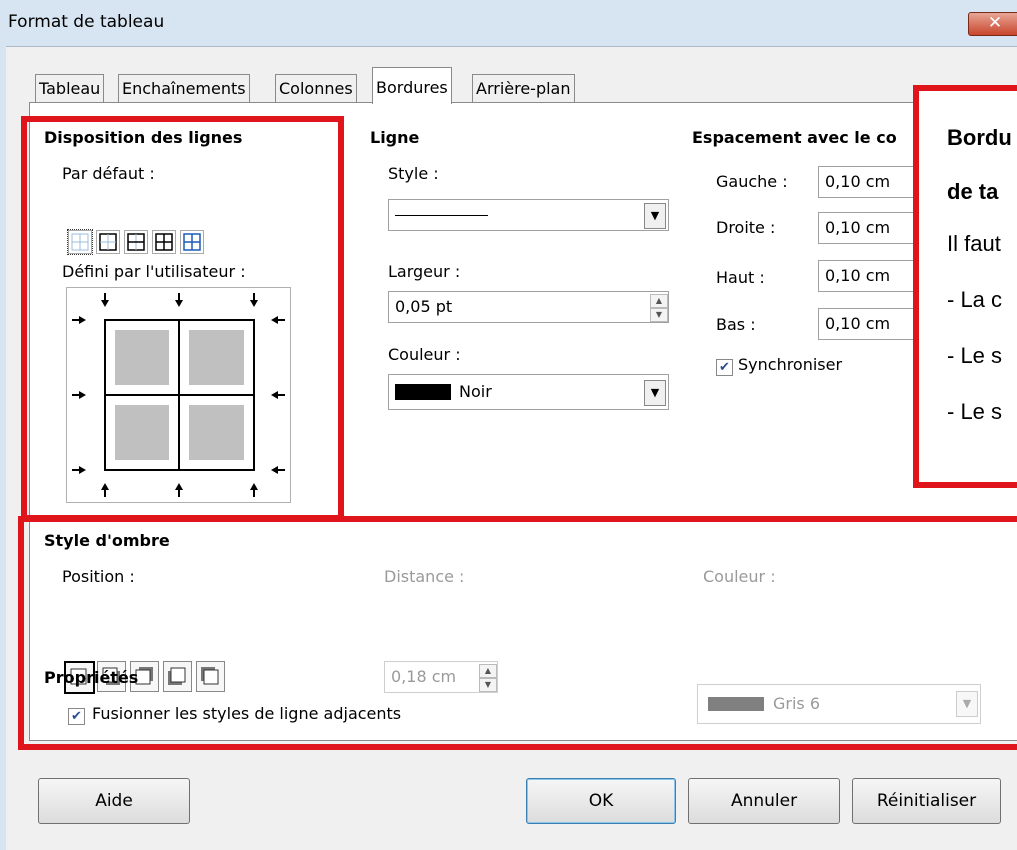 The width and height of the screenshot is (1017, 850). I want to click on cancel-button: Annuler, so click(764, 801).